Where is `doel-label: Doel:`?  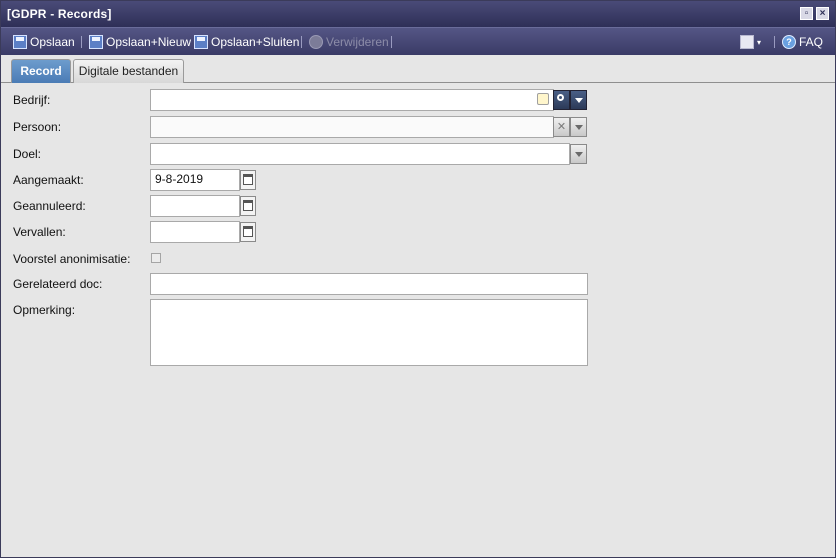 doel-label: Doel: is located at coordinates (27, 154).